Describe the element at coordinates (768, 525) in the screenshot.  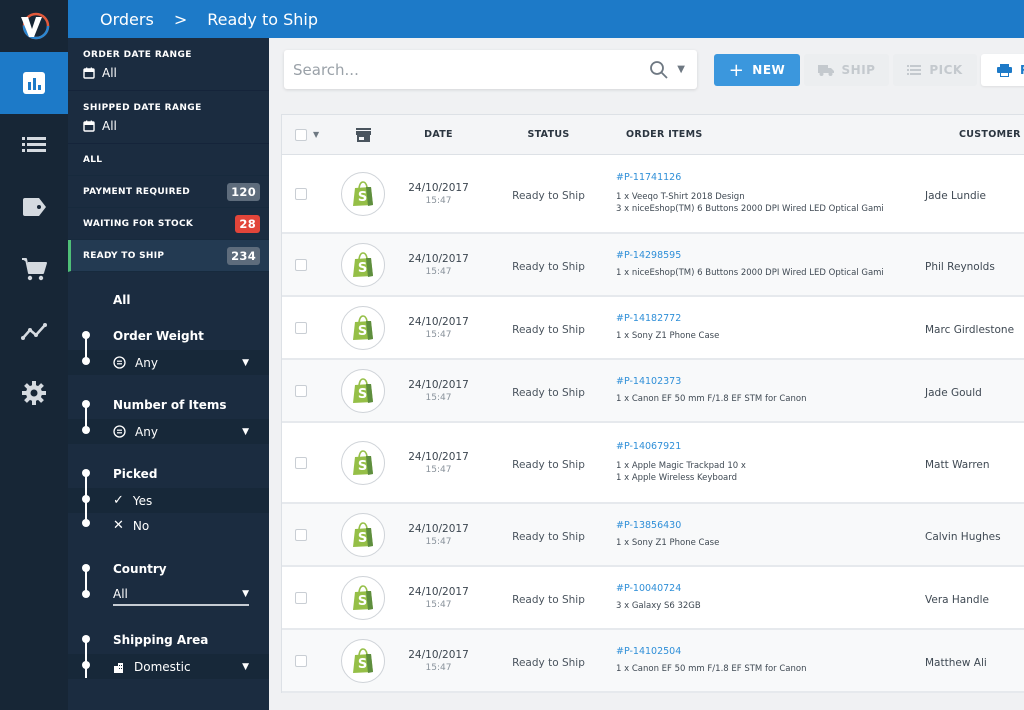
I see `order-id-link: #P-13856430` at that location.